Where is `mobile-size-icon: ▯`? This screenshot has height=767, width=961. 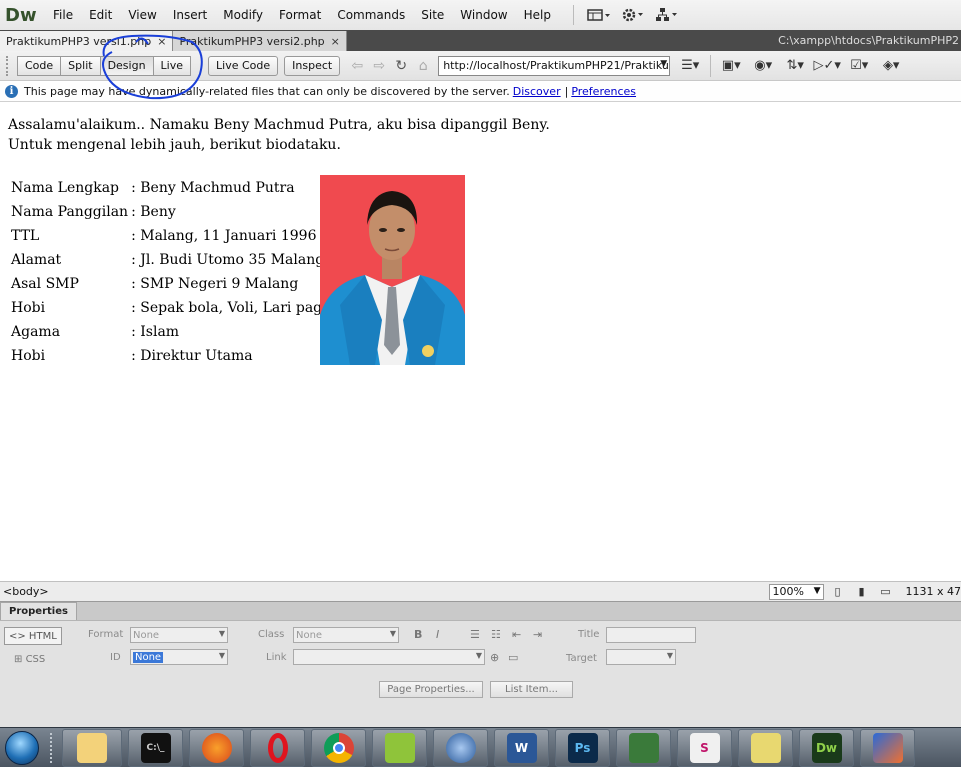
mobile-size-icon: ▯ is located at coordinates (838, 591).